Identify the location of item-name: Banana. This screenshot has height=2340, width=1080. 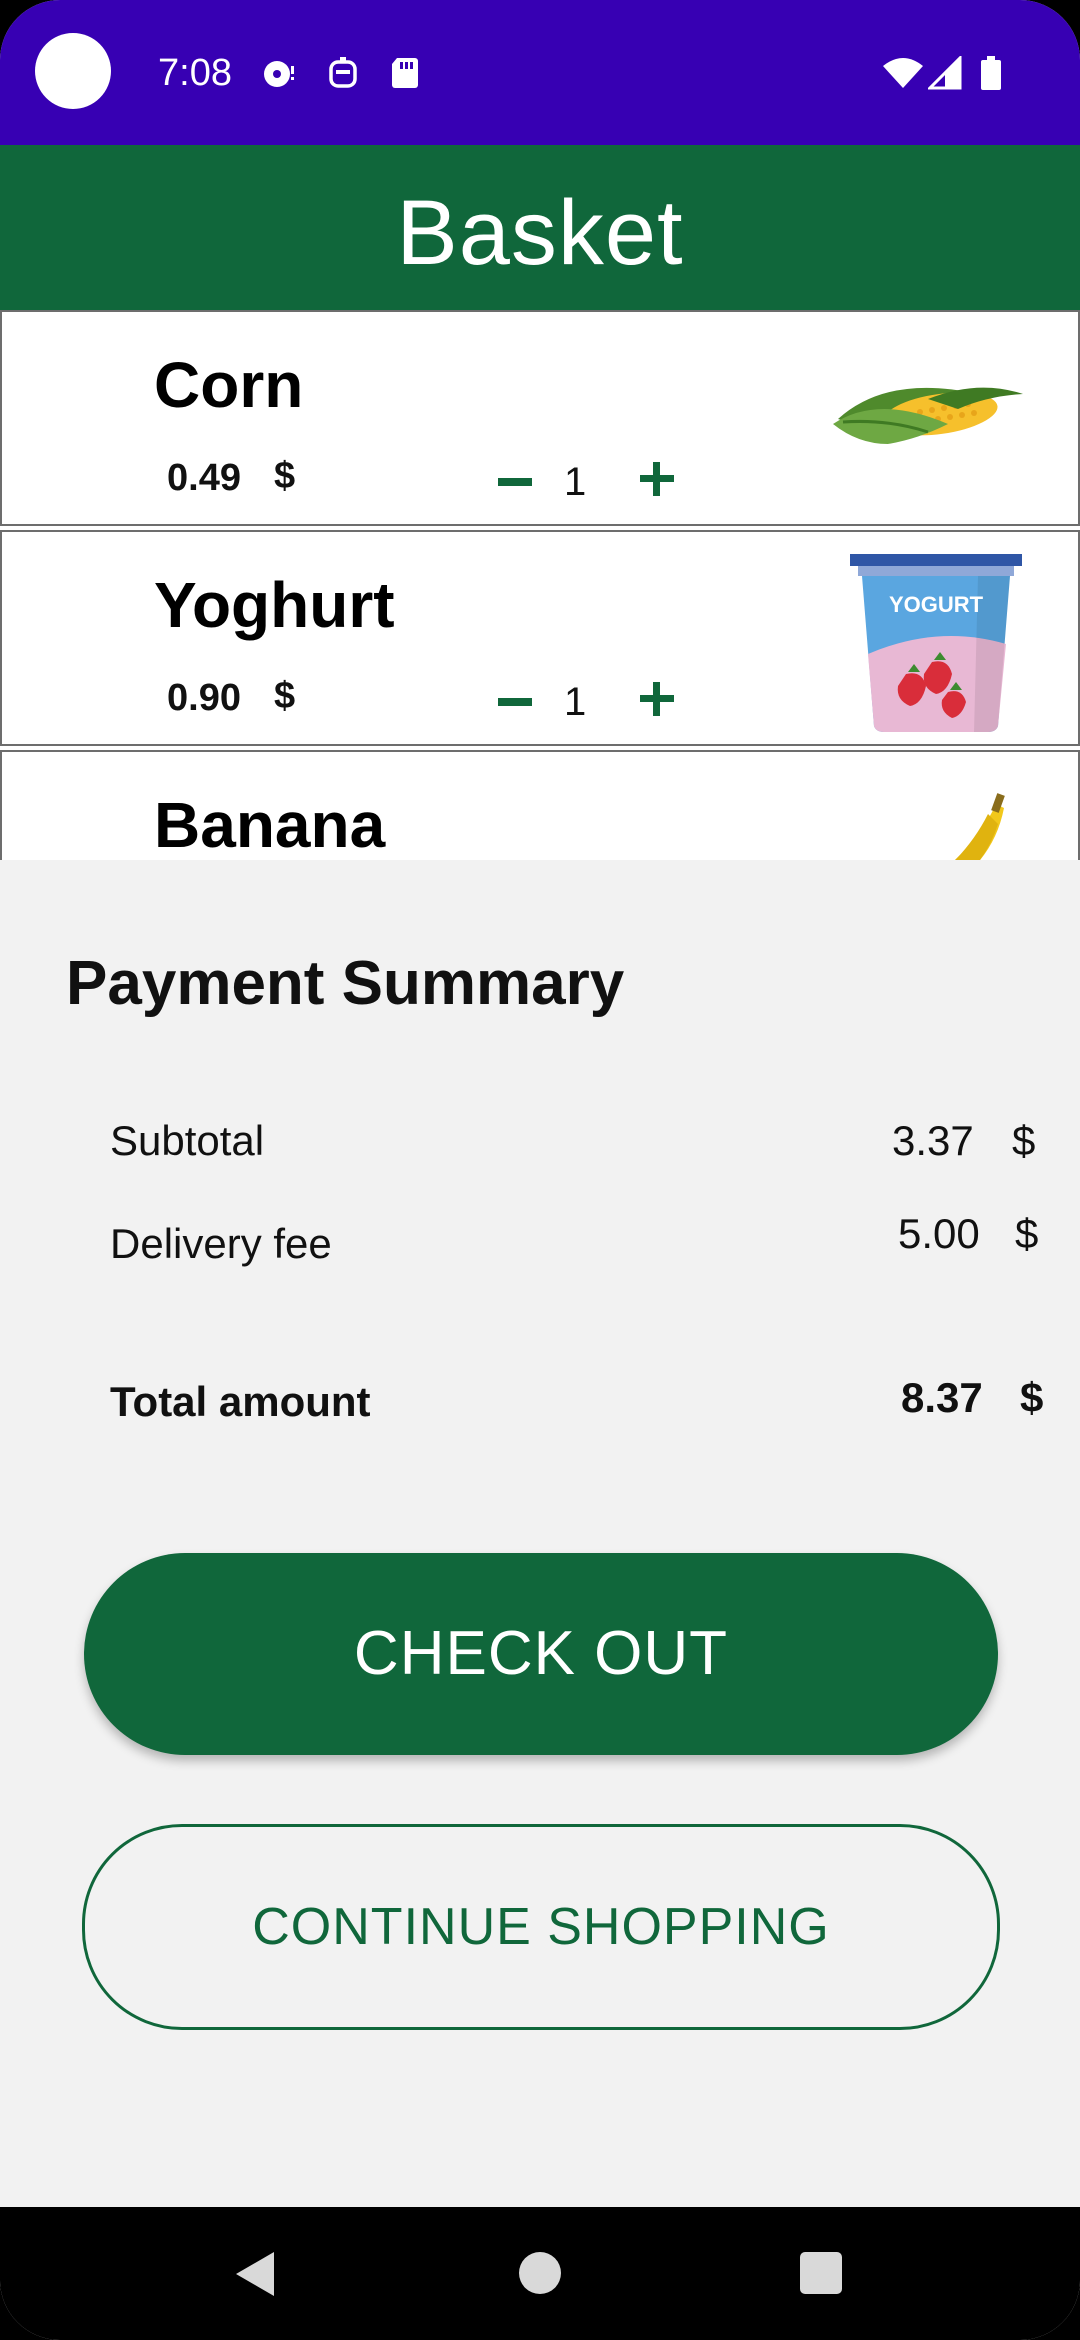
(270, 824).